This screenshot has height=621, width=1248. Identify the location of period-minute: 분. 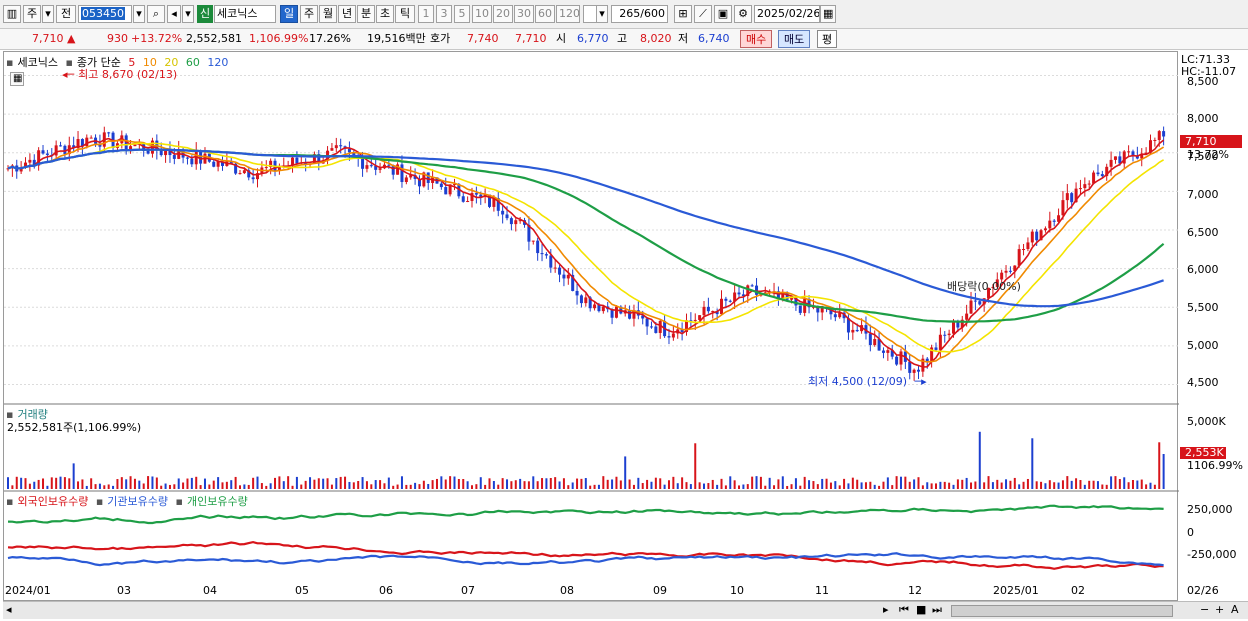
(366, 14).